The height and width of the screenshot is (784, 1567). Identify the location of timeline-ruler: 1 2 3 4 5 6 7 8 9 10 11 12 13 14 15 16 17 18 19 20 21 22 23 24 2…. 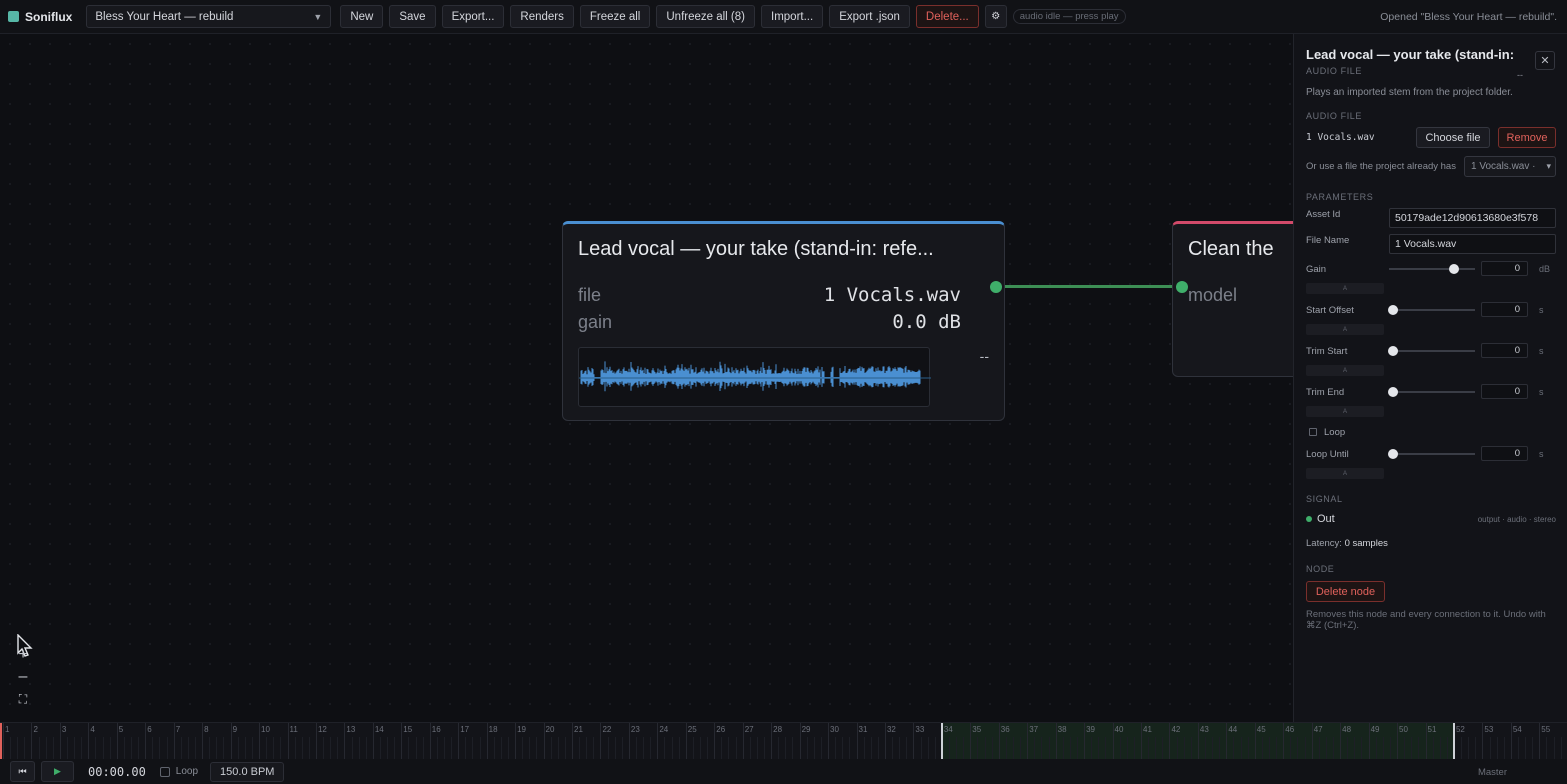
(783, 741).